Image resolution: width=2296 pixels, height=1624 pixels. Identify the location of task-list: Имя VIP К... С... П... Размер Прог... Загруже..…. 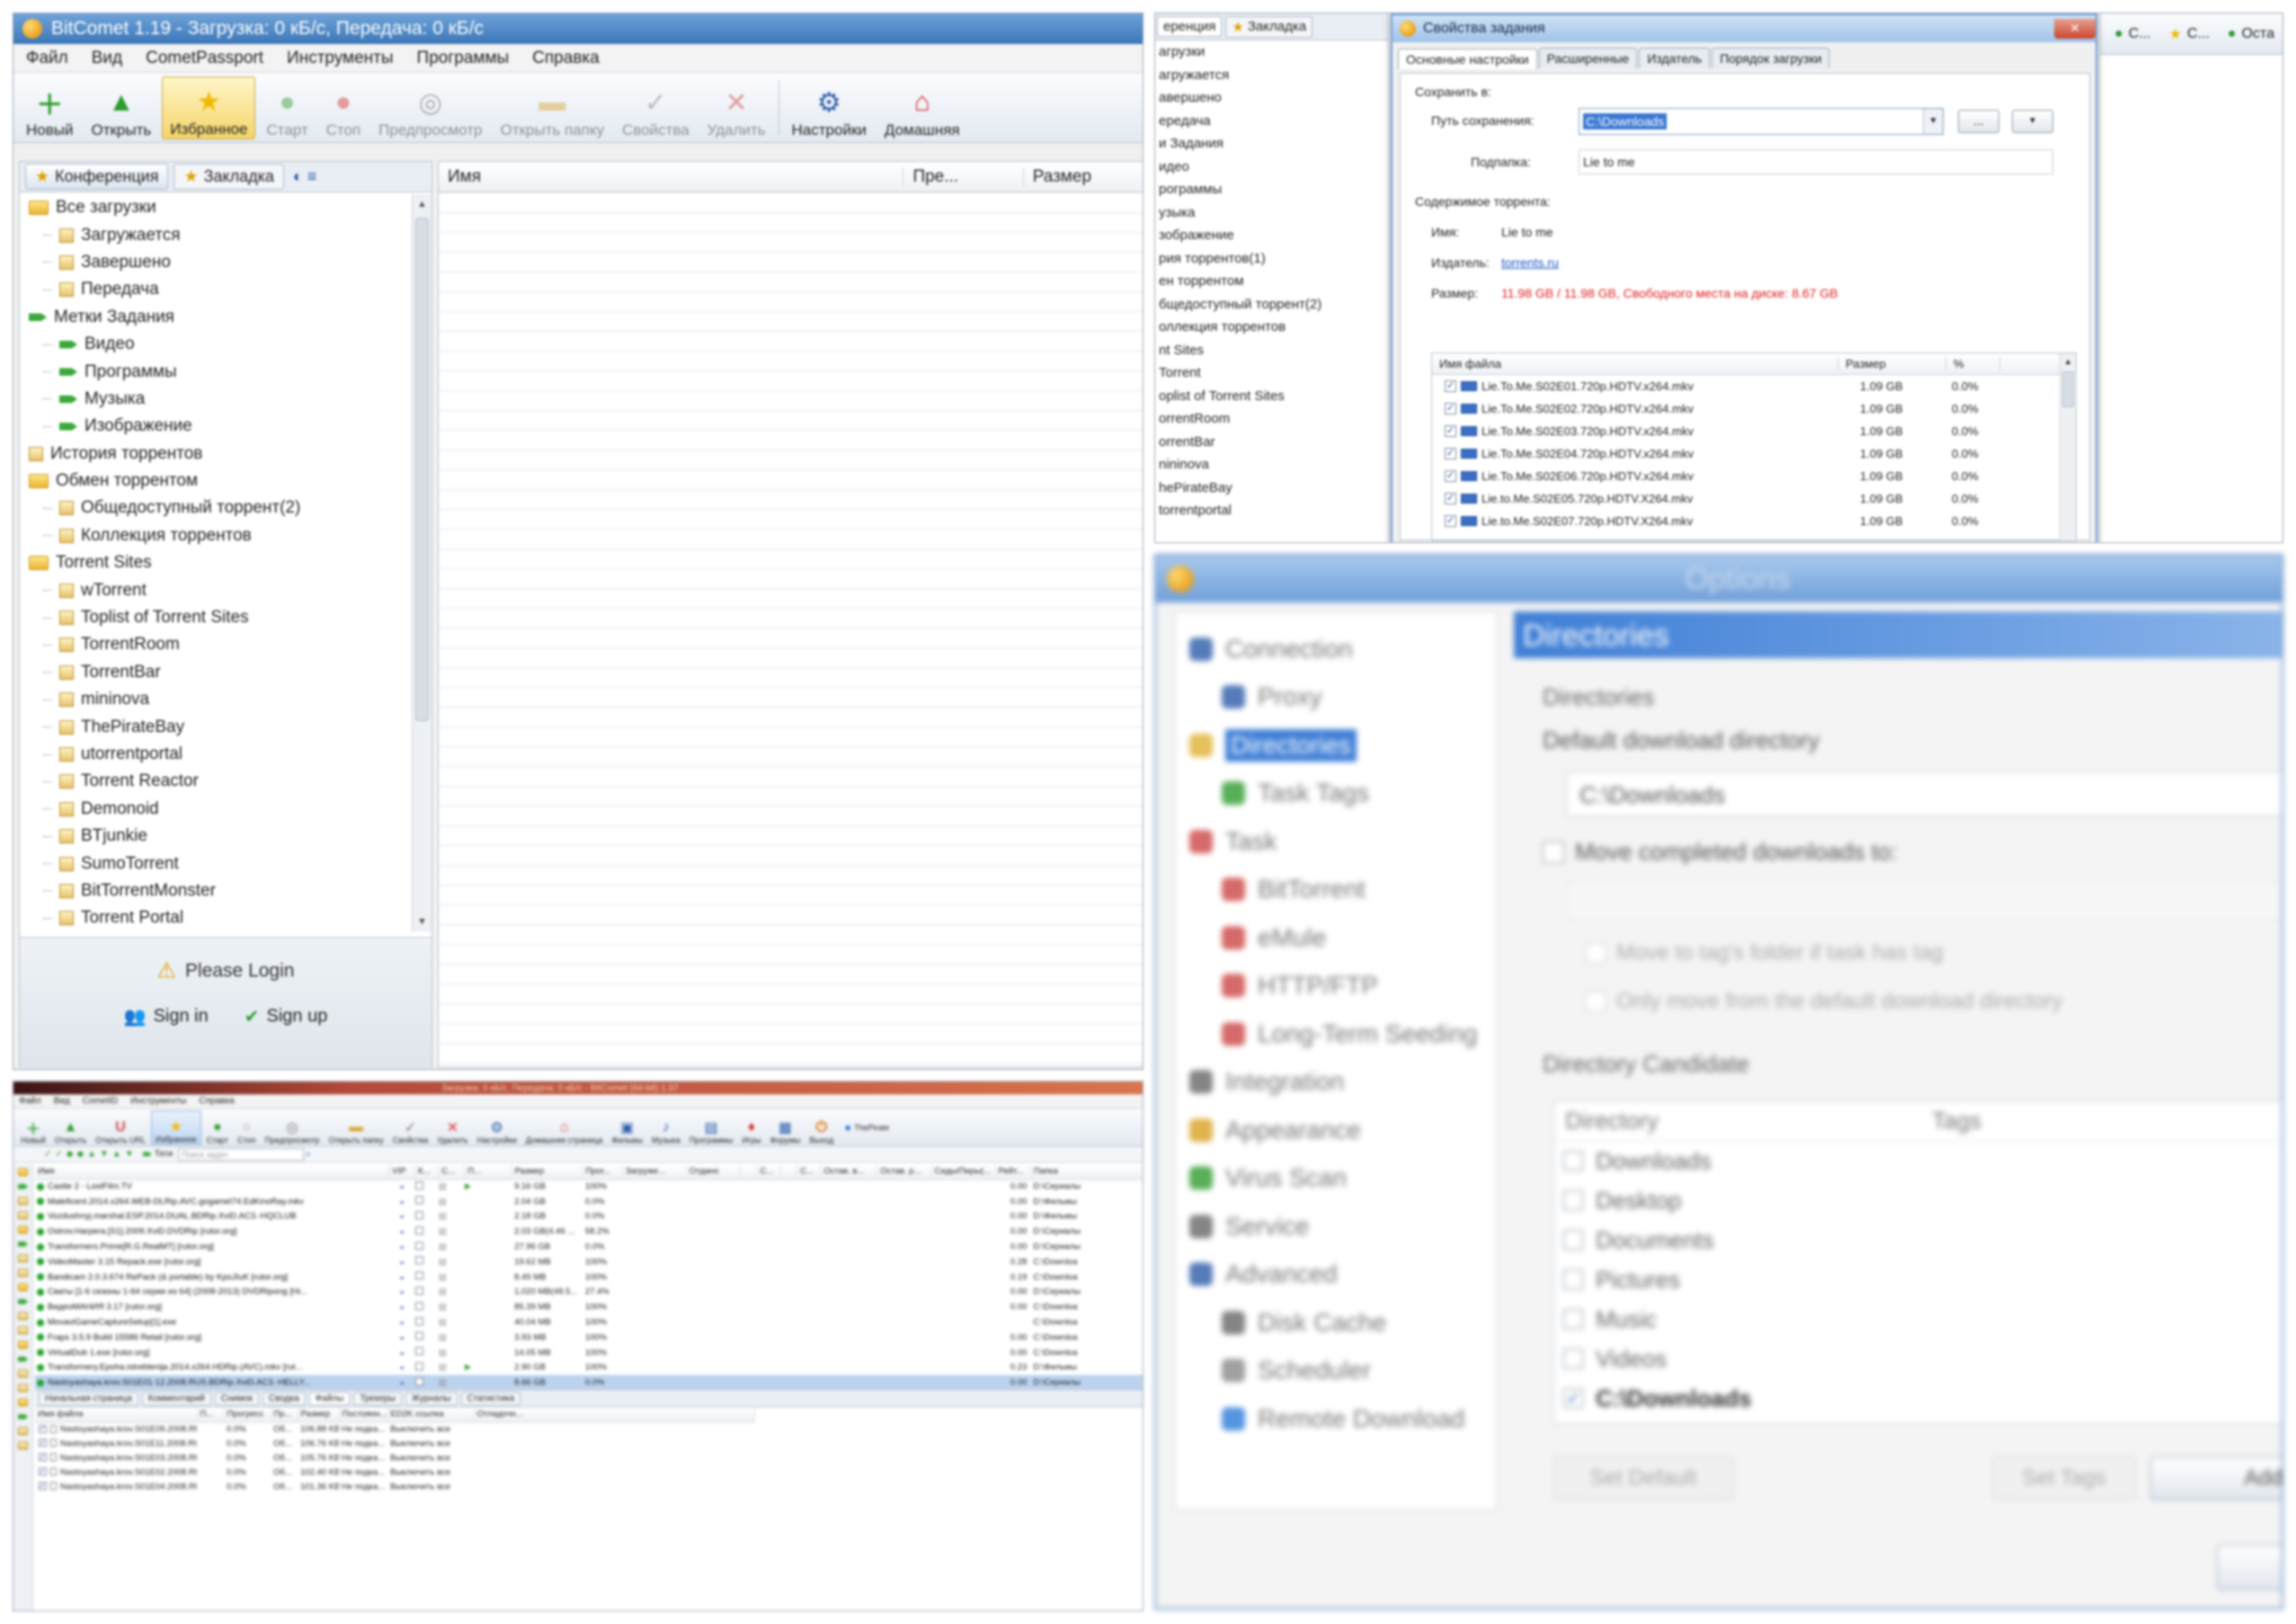
(589, 1276).